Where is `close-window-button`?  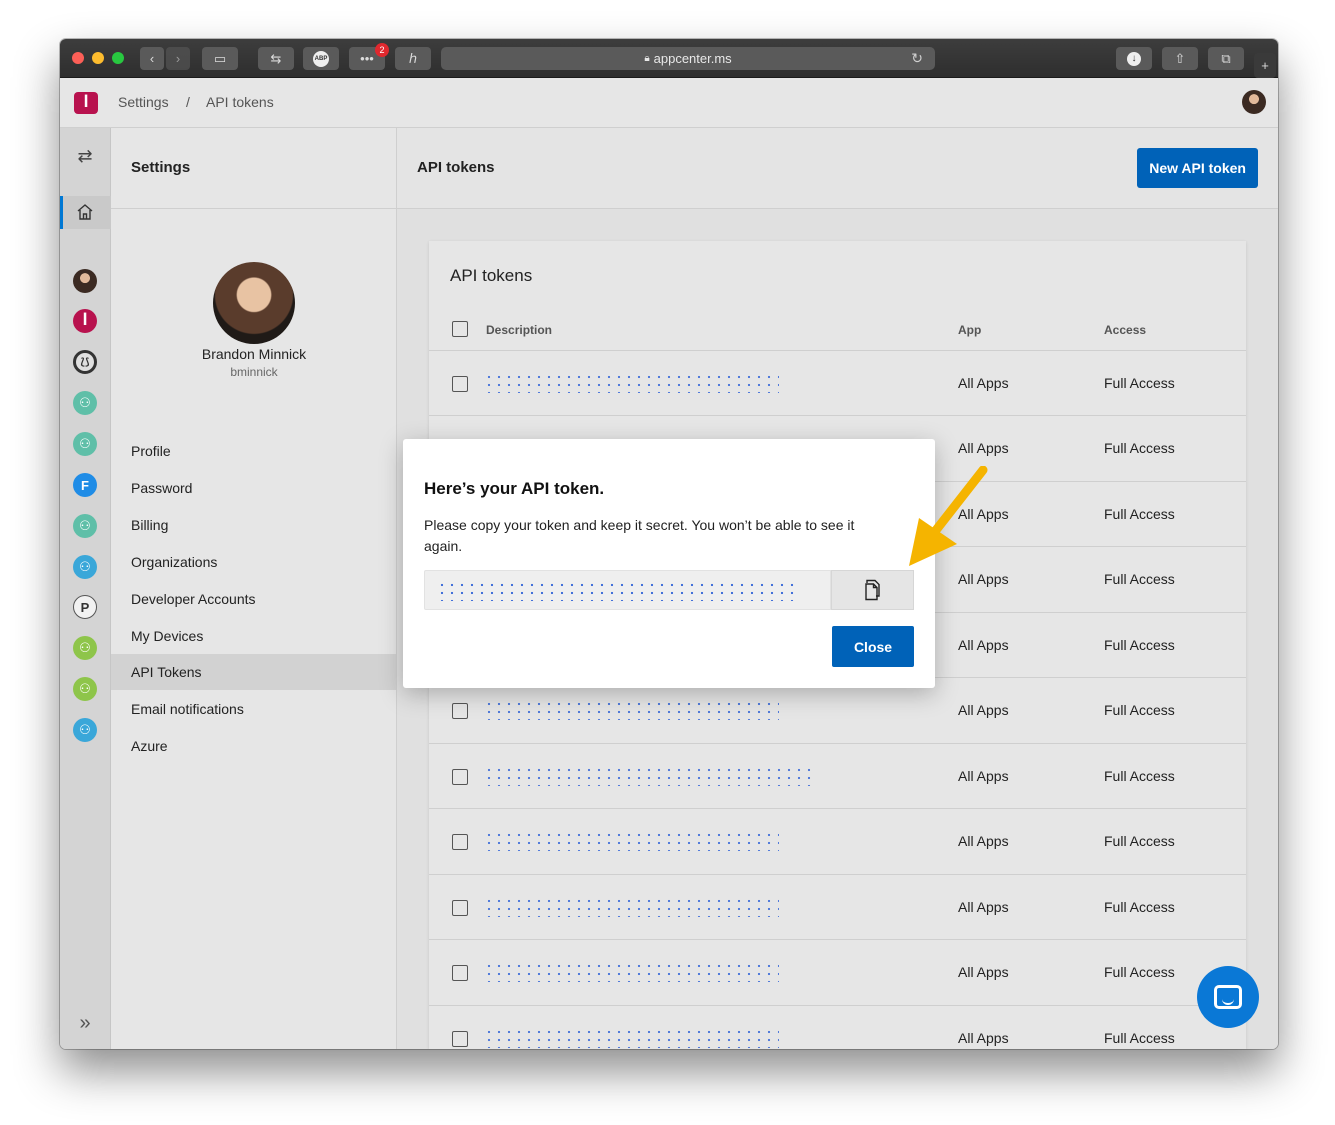
close-window-button is located at coordinates (78, 58).